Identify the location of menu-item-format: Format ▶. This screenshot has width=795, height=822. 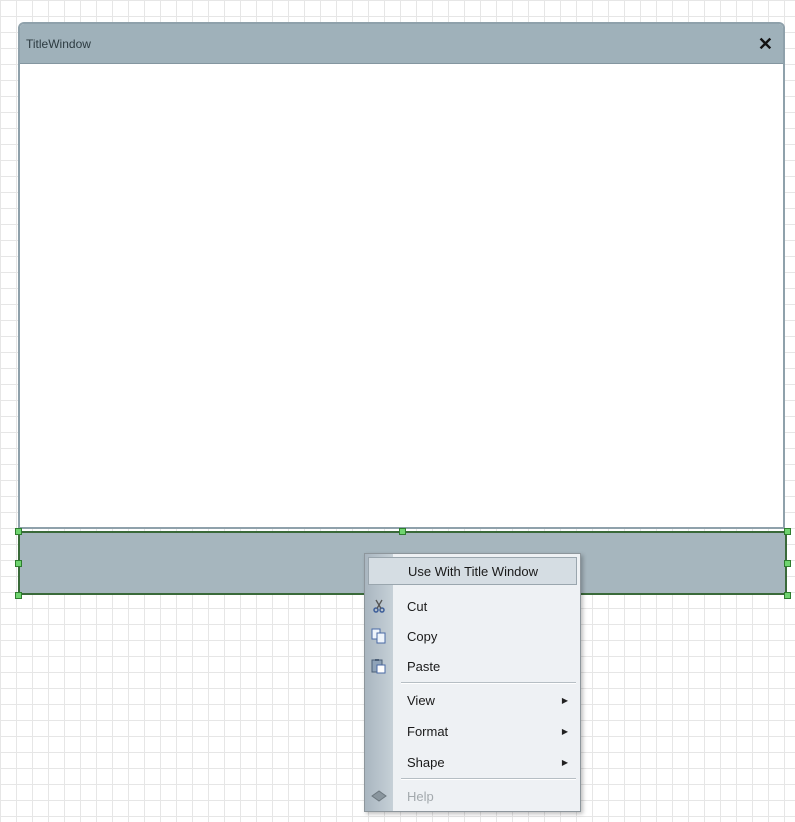
(472, 731).